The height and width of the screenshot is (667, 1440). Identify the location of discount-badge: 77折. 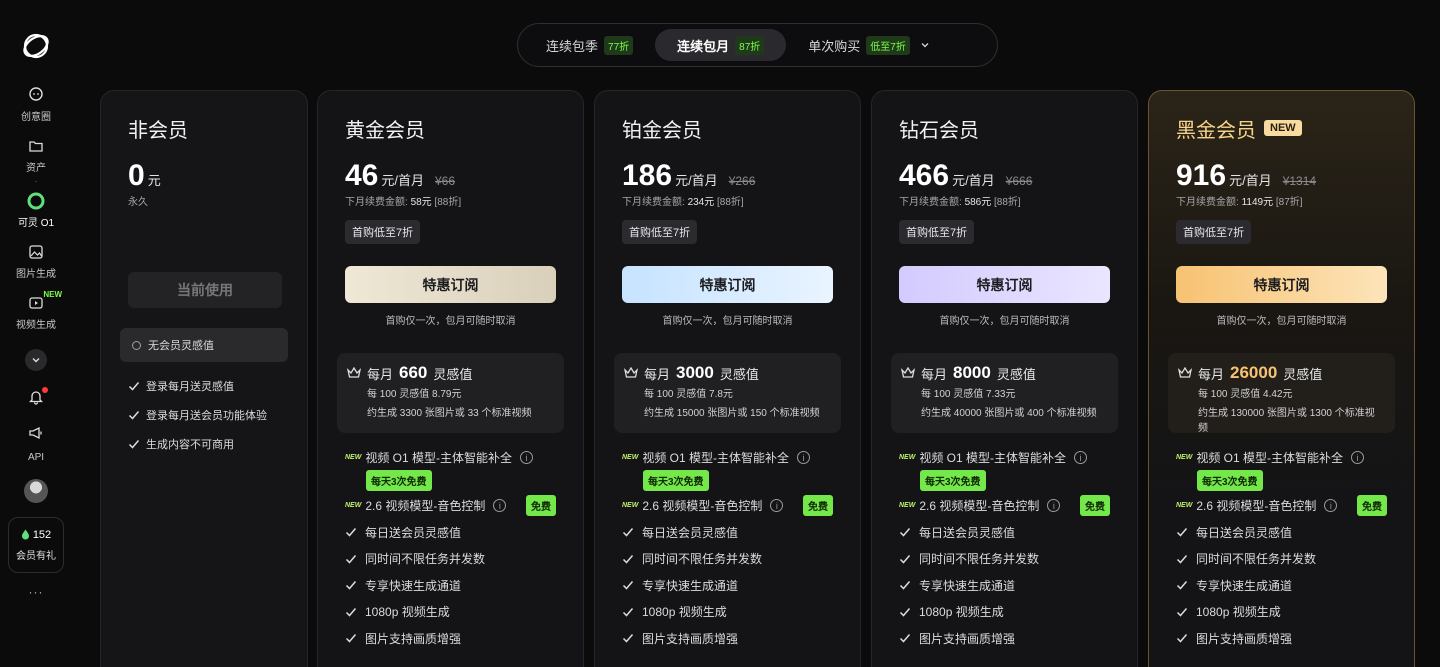
(619, 45).